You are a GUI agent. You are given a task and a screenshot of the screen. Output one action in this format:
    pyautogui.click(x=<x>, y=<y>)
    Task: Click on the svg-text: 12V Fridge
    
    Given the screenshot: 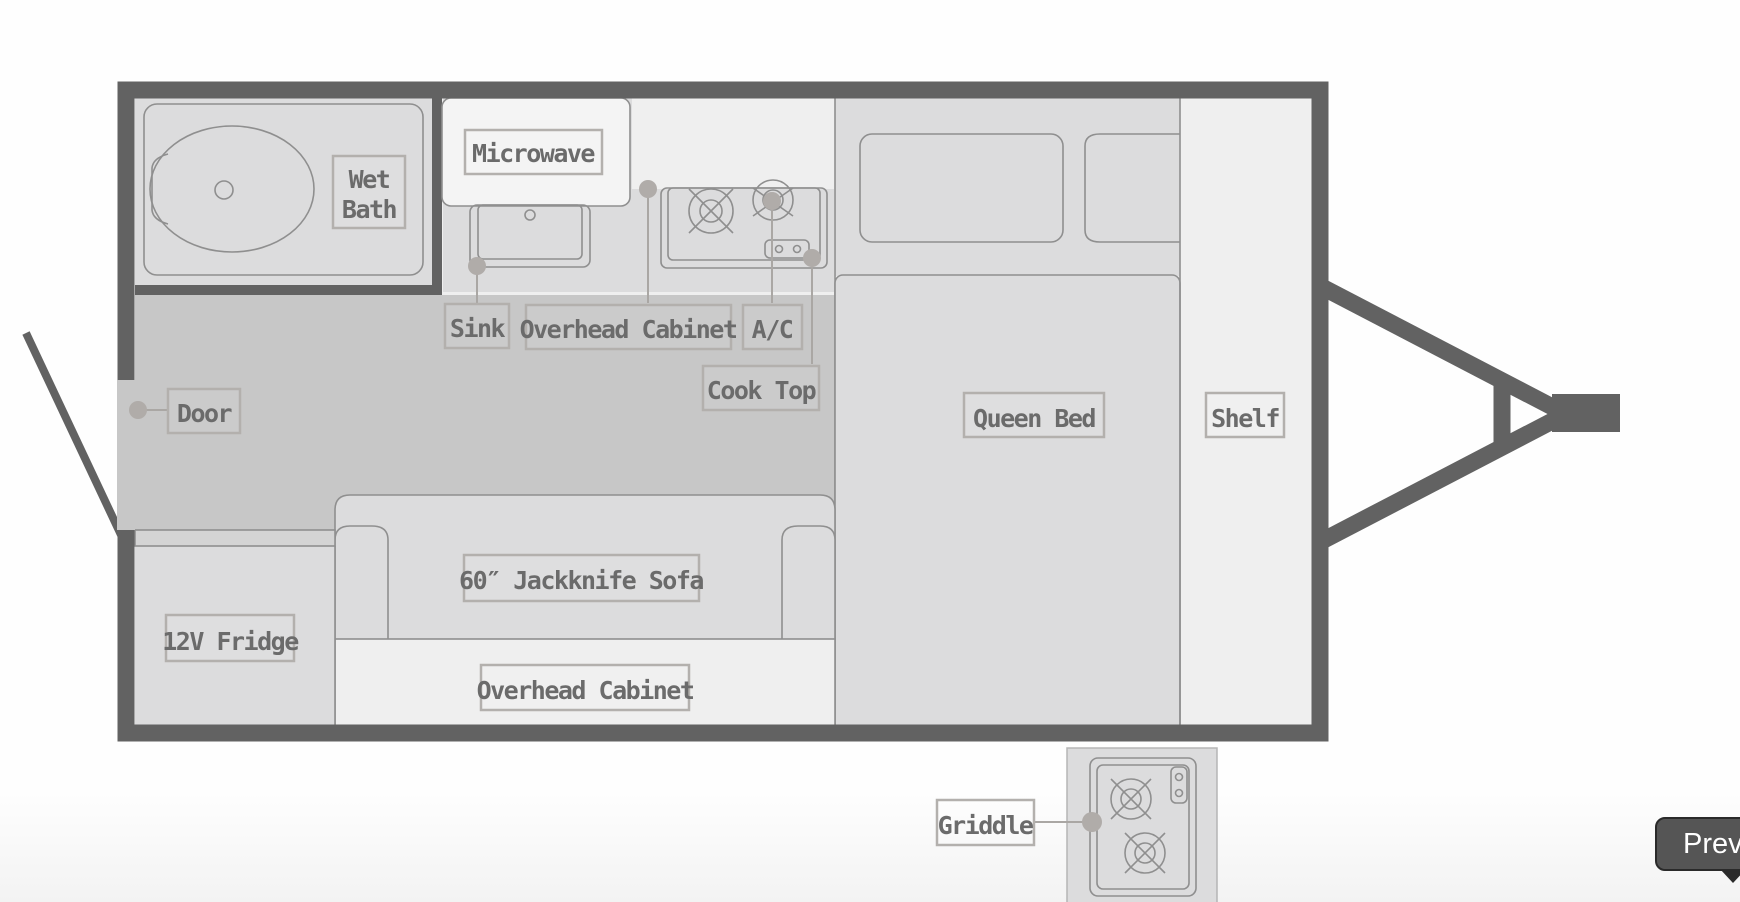 What is the action you would take?
    pyautogui.click(x=230, y=641)
    